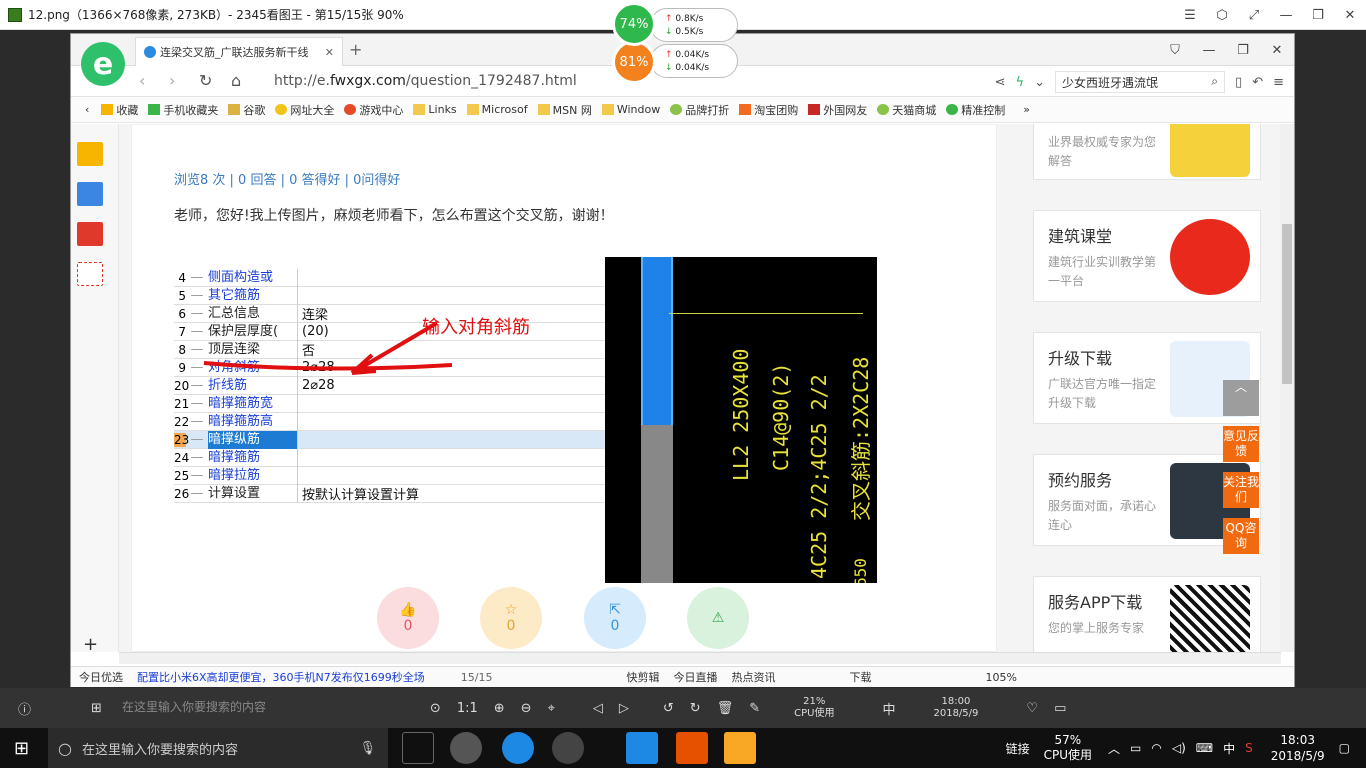  Describe the element at coordinates (860, 677) in the screenshot. I see `status-download: 下载` at that location.